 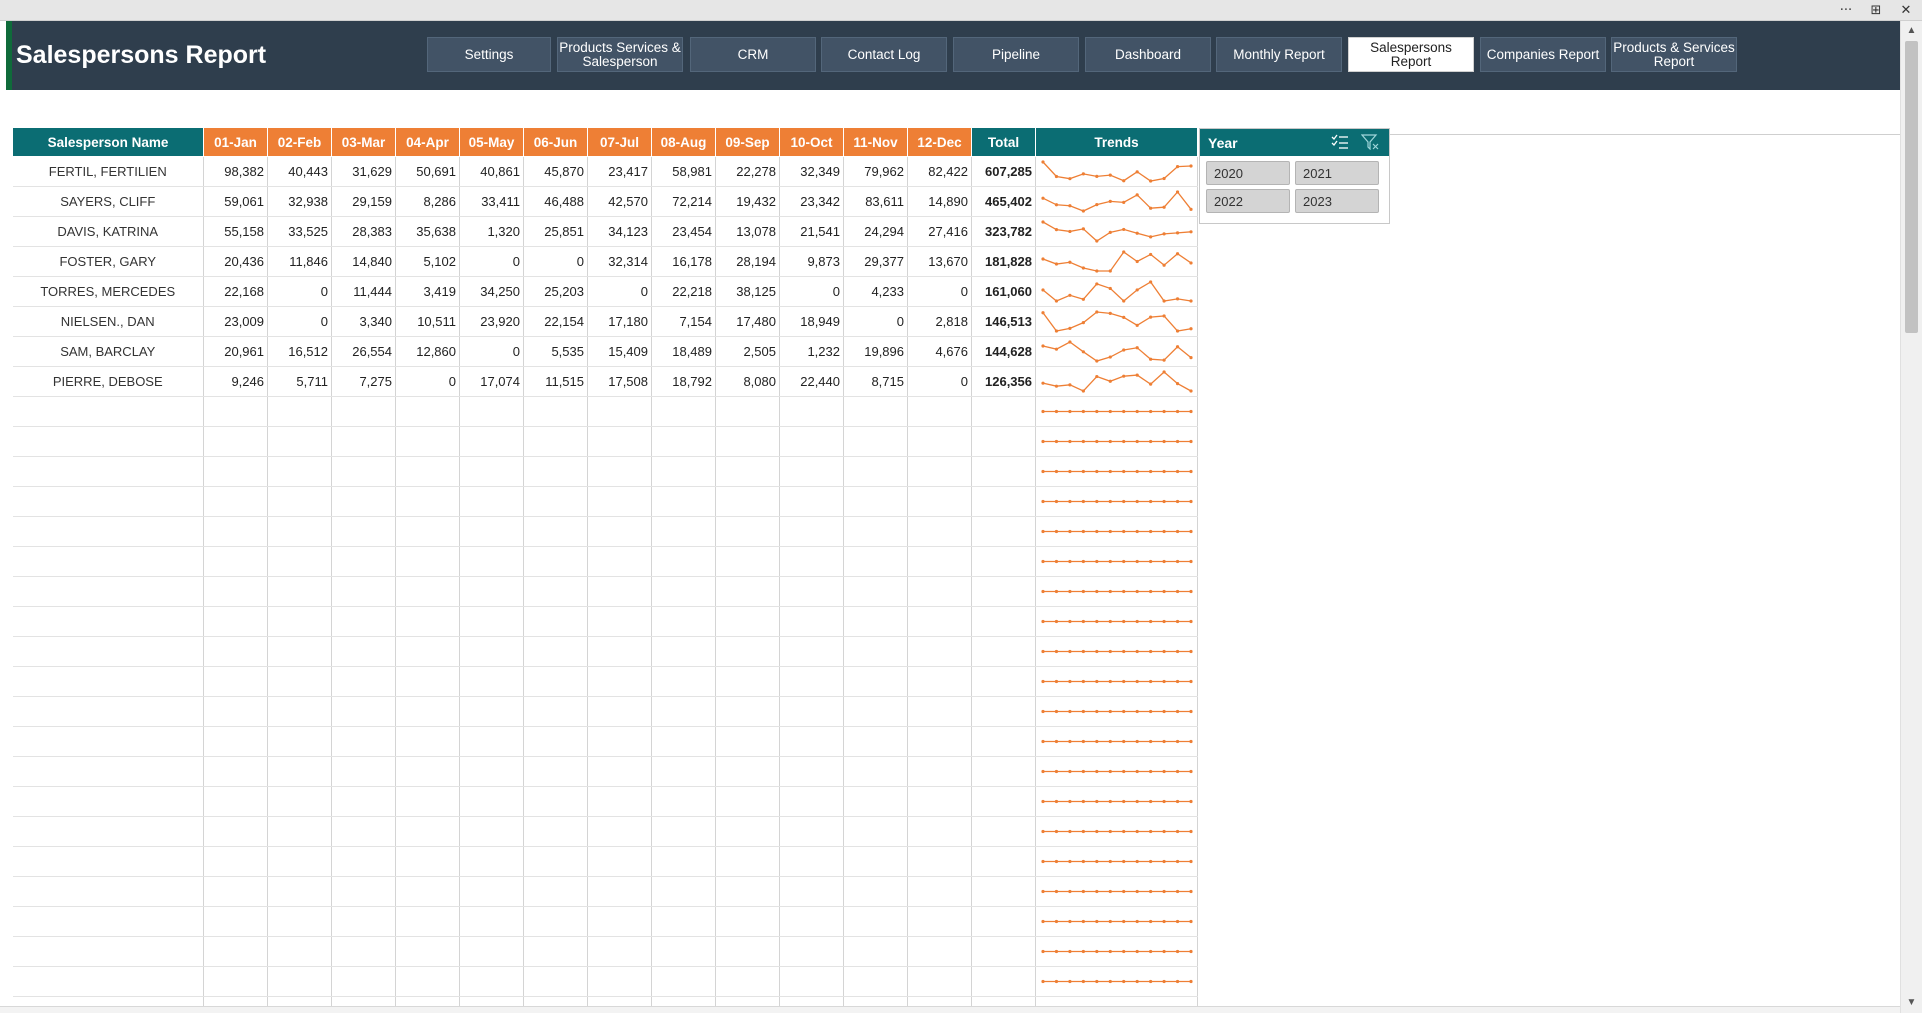 I want to click on total-cell: 126,356, so click(x=1003, y=381).